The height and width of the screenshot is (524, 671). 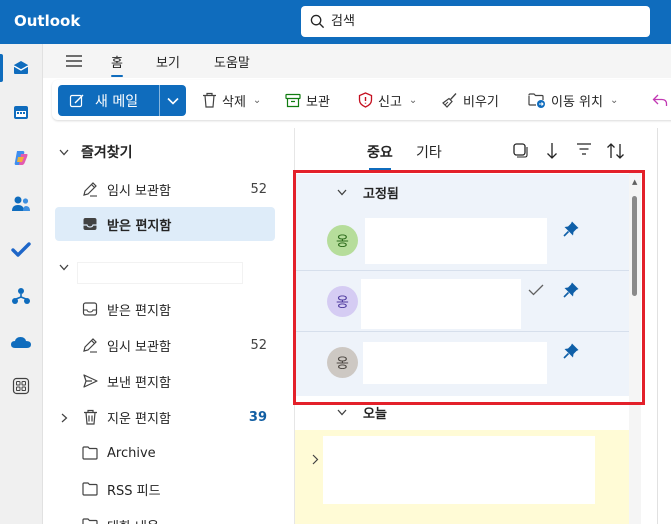 I want to click on favorites-item-drafts: 임시 보관함 52, so click(x=165, y=189).